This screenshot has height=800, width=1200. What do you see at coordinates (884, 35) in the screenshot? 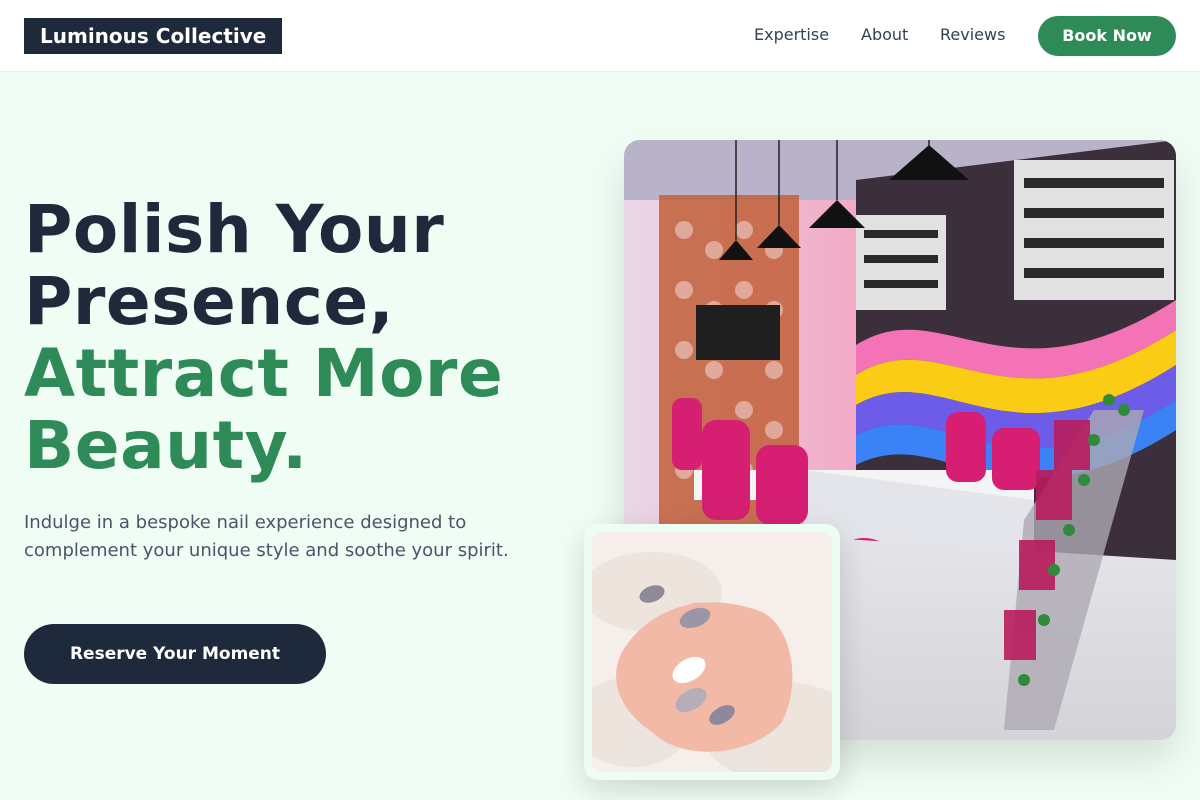
I see `nav-link-about: About` at bounding box center [884, 35].